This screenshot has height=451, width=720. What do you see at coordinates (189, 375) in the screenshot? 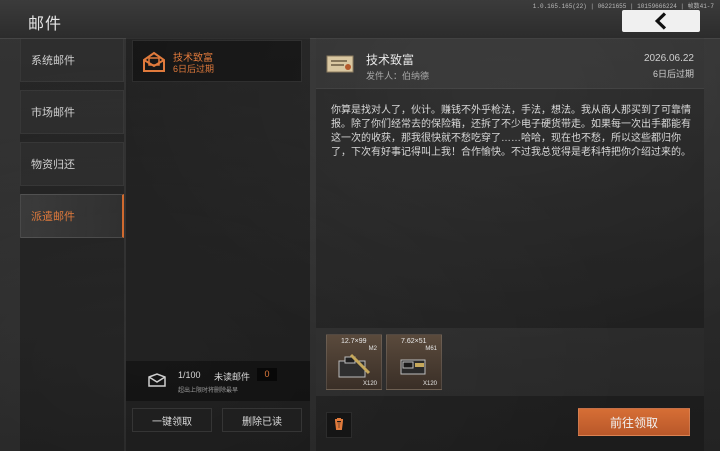
I see `mail-count: 1/100` at bounding box center [189, 375].